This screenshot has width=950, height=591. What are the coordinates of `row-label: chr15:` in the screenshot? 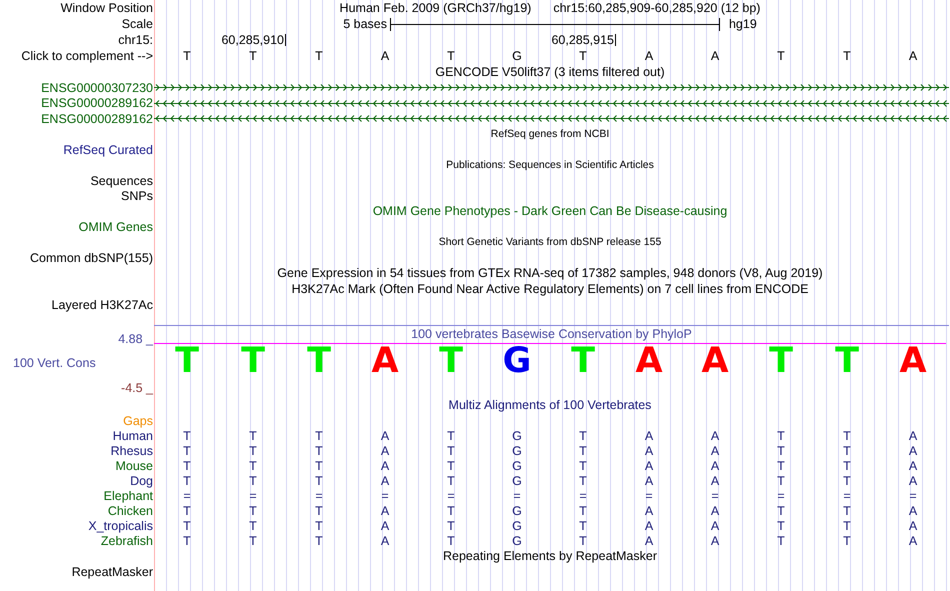 It's located at (135, 40).